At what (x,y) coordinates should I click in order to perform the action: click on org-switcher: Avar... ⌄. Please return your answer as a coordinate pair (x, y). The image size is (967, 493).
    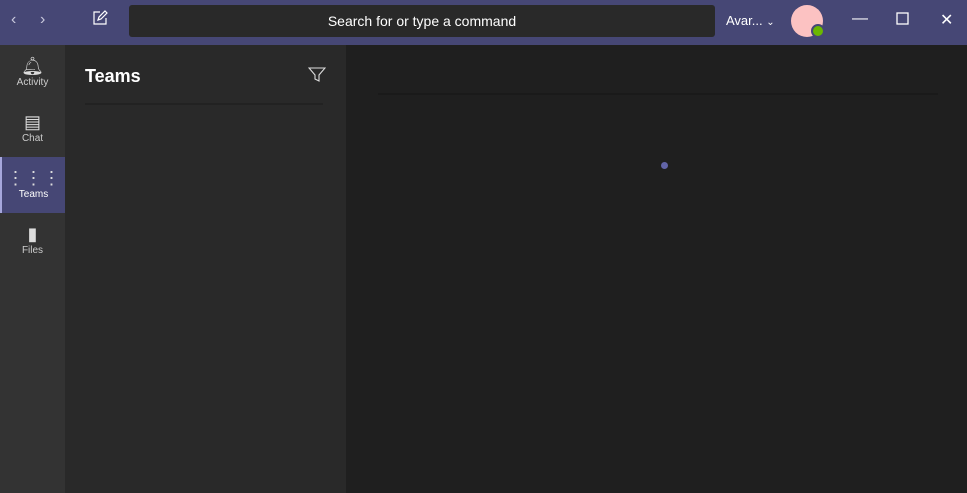
    Looking at the image, I should click on (750, 20).